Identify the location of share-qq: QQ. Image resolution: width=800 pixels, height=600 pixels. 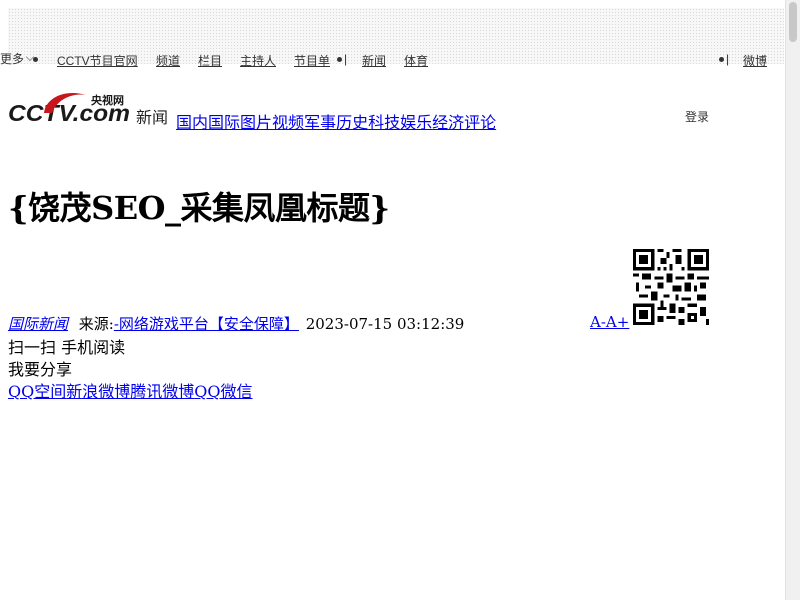
(207, 391).